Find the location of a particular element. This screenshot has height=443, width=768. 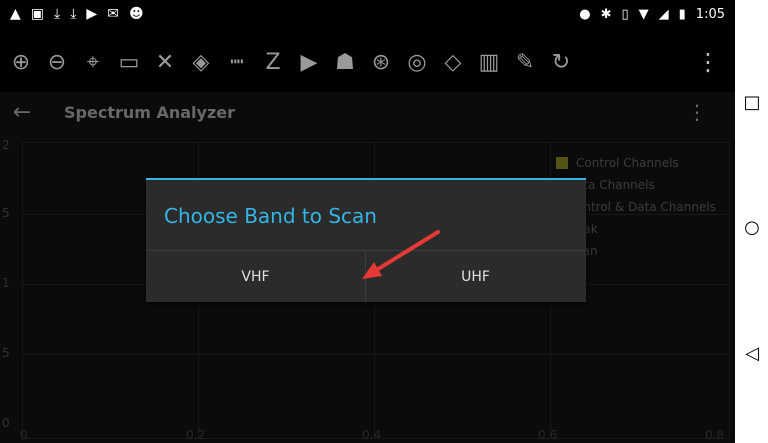

vibrate-icon: ▯ is located at coordinates (625, 14).